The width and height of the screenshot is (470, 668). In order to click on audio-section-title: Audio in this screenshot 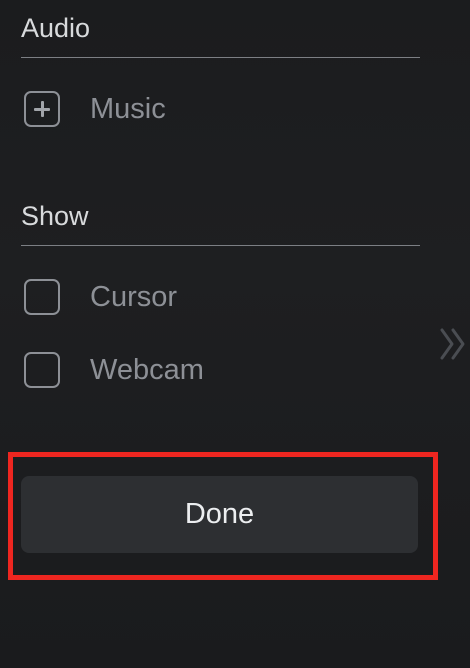, I will do `click(56, 28)`.